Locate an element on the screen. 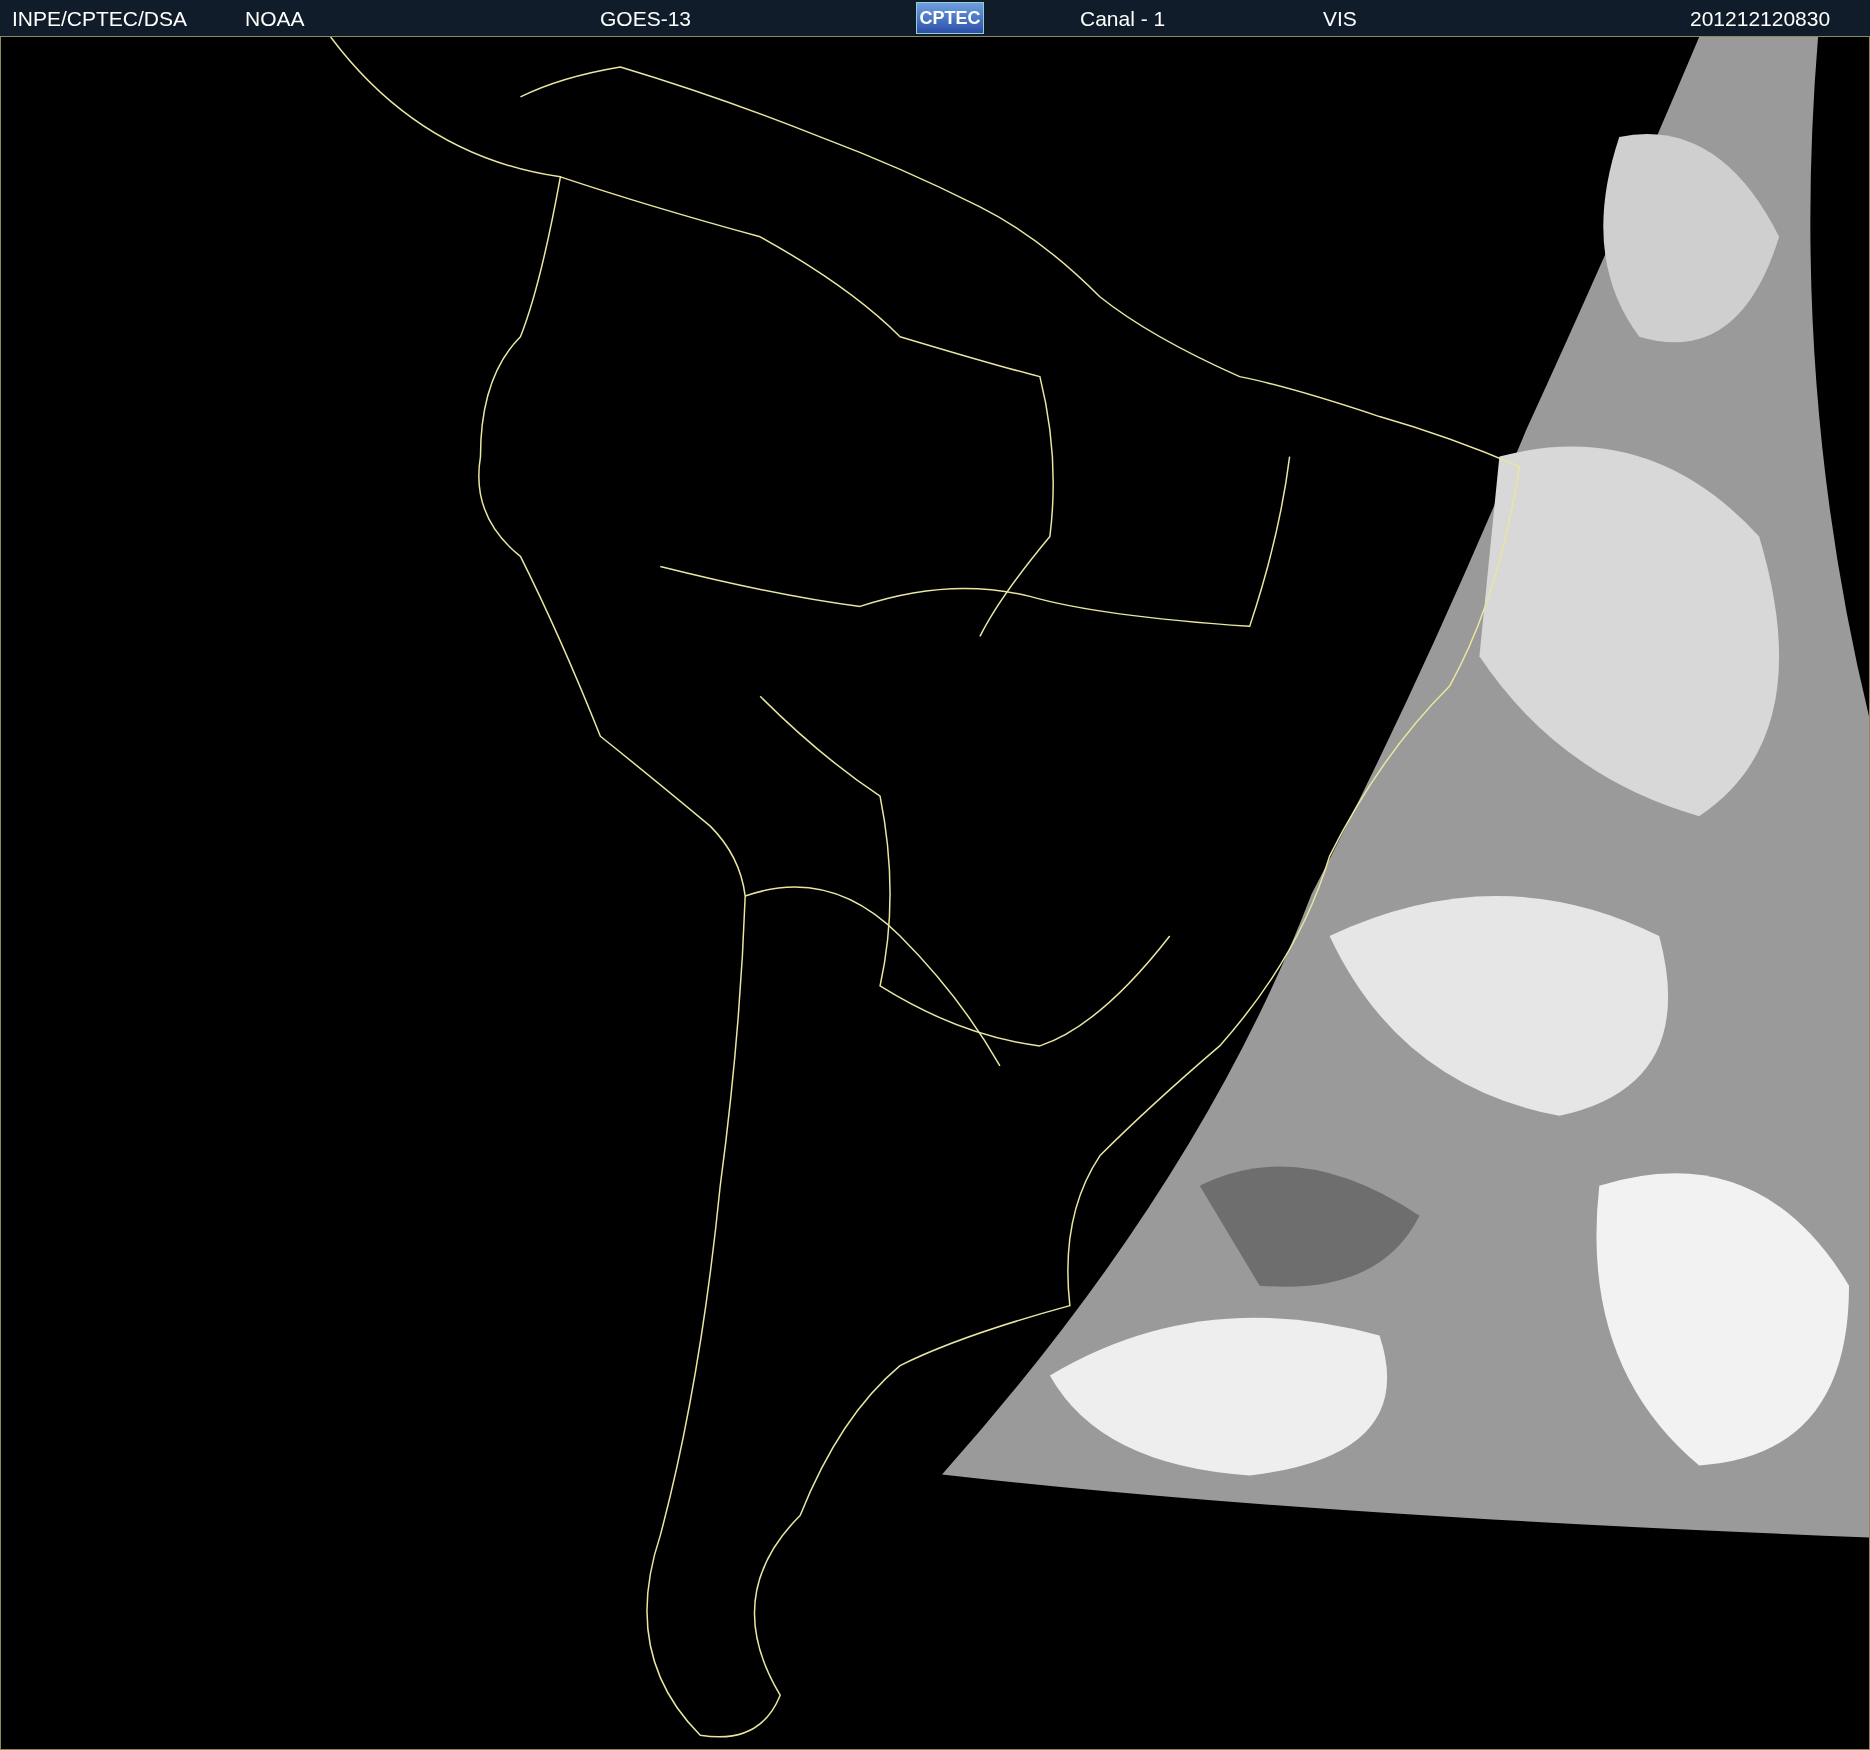  logo-badge: CPTEC is located at coordinates (950, 18).